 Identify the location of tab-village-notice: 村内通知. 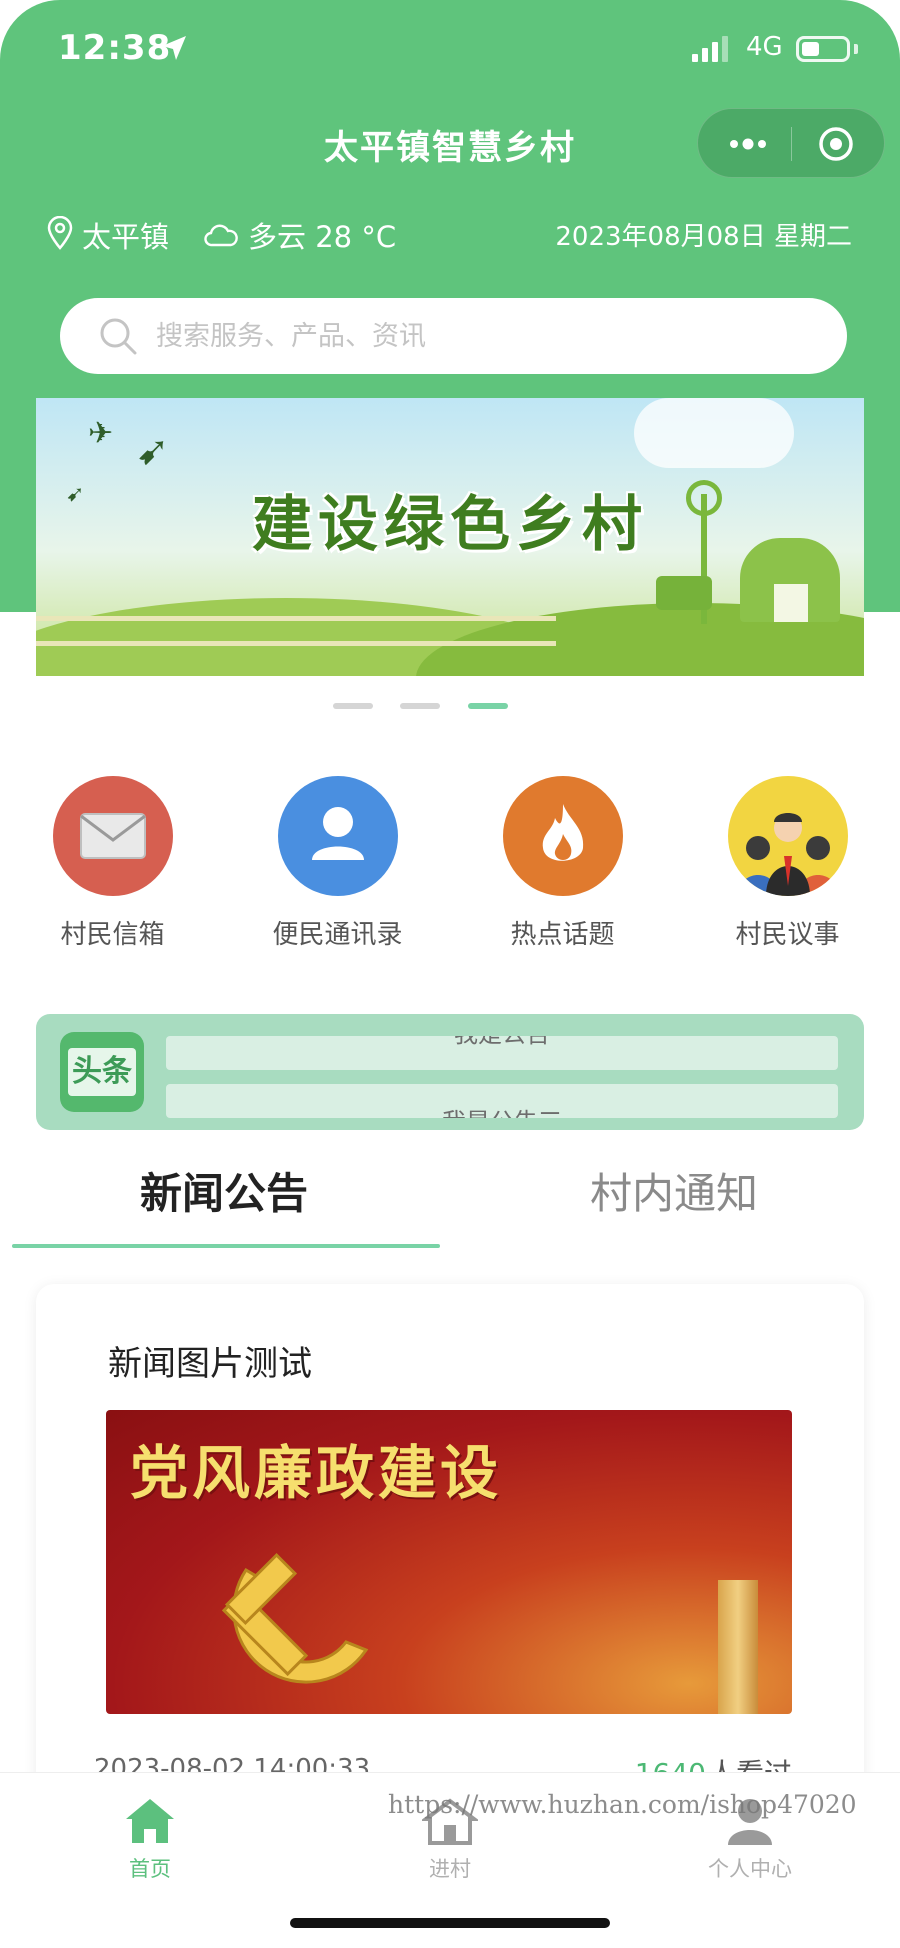
(674, 1190).